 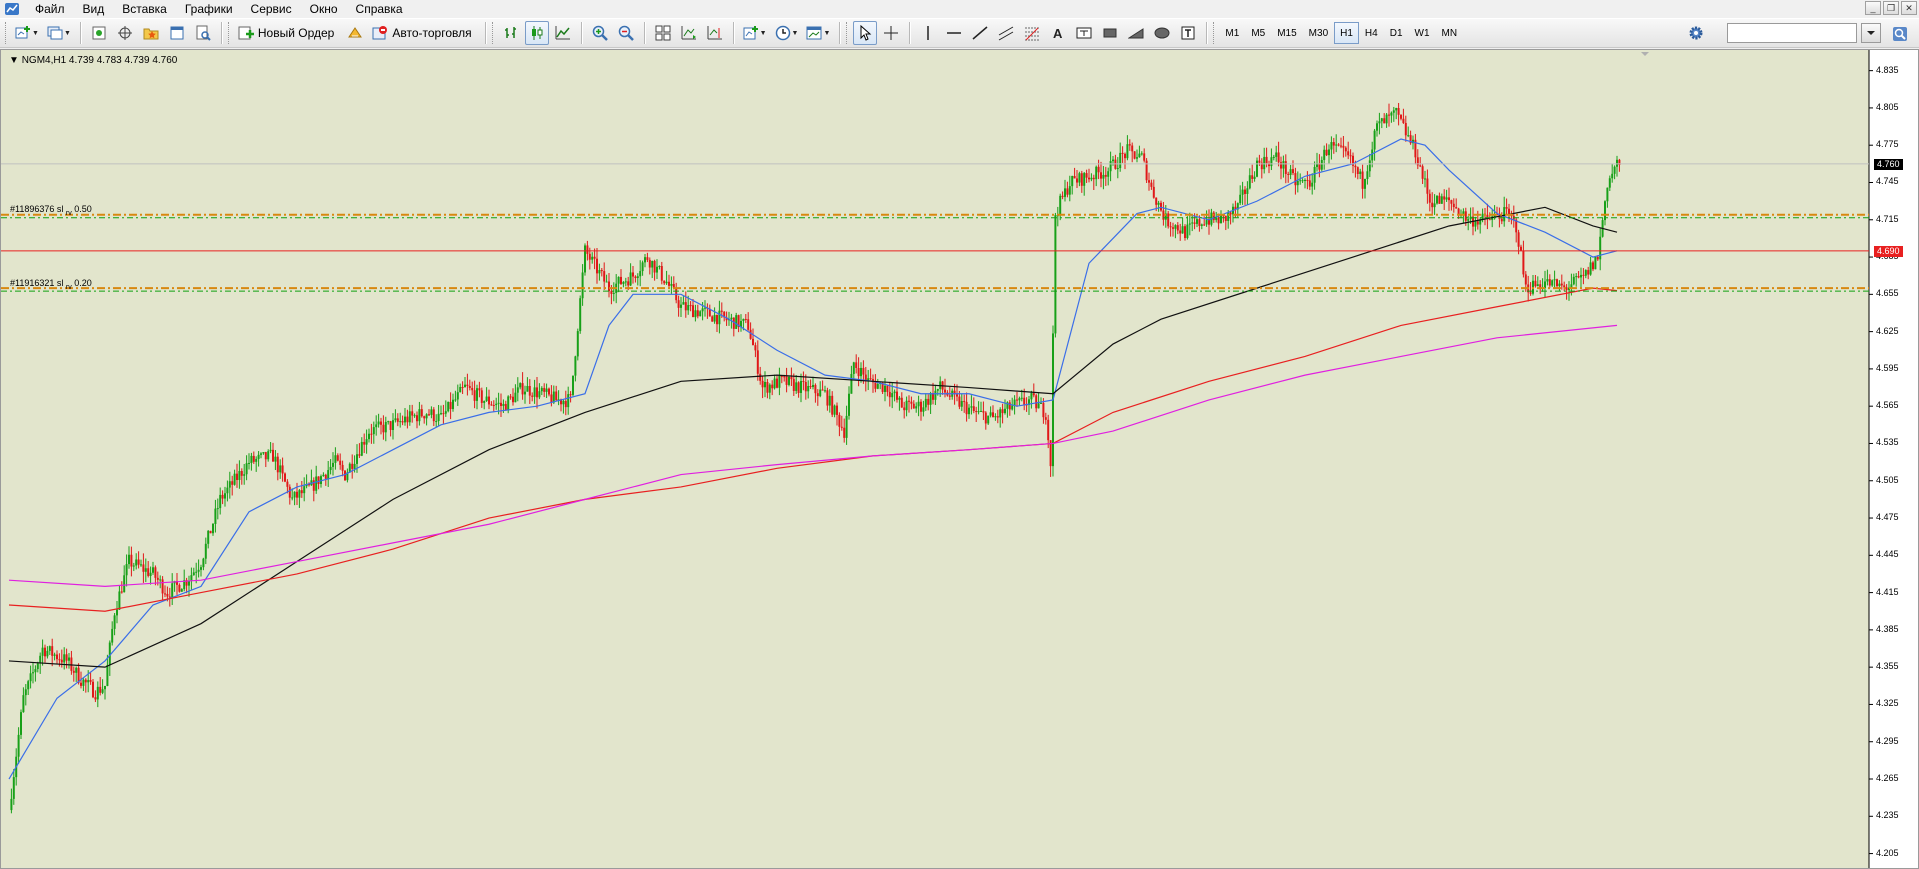 What do you see at coordinates (1162, 33) in the screenshot?
I see `ellipse-tool-button` at bounding box center [1162, 33].